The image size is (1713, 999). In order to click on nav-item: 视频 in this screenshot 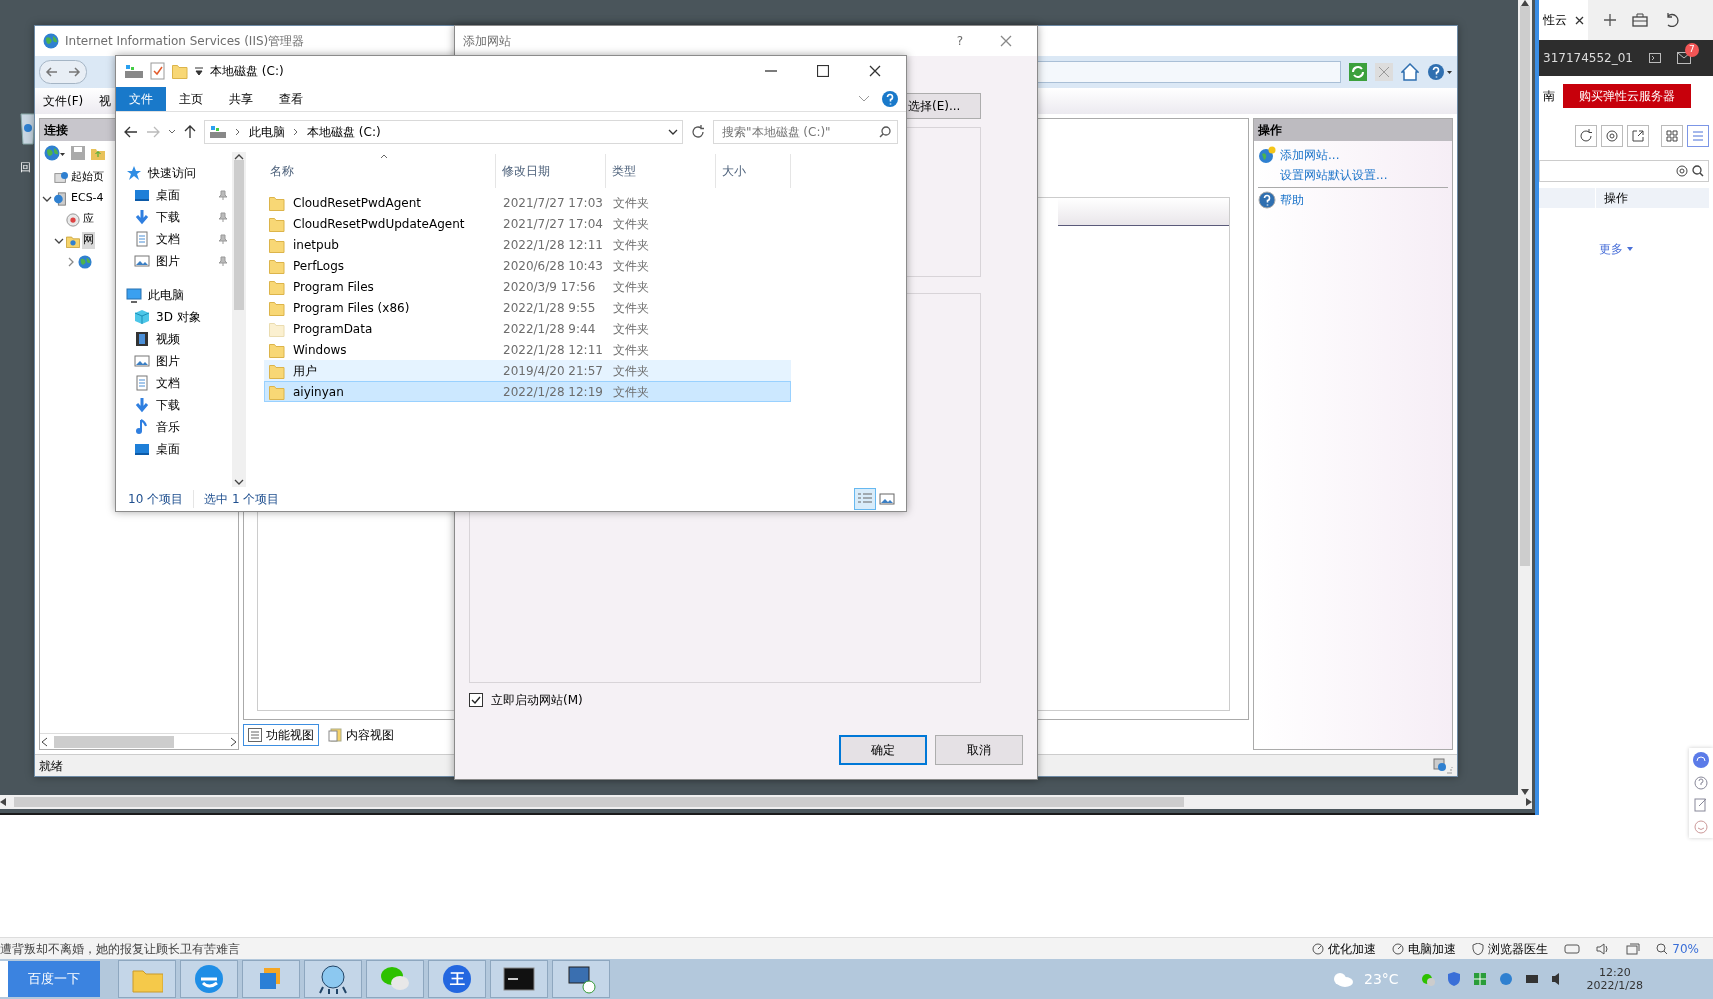, I will do `click(194, 339)`.